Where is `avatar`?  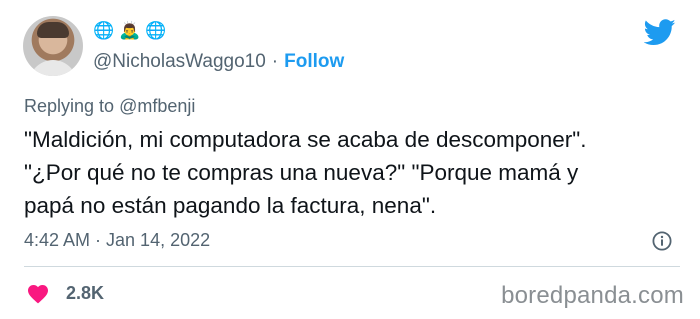 avatar is located at coordinates (53, 46).